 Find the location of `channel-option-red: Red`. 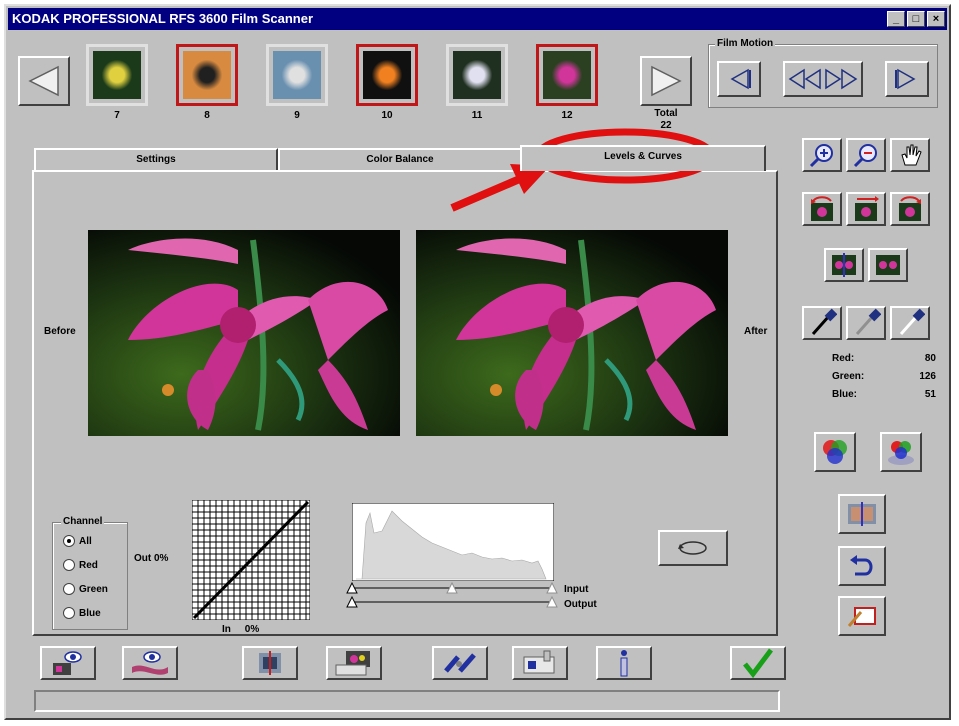

channel-option-red: Red is located at coordinates (85, 565).